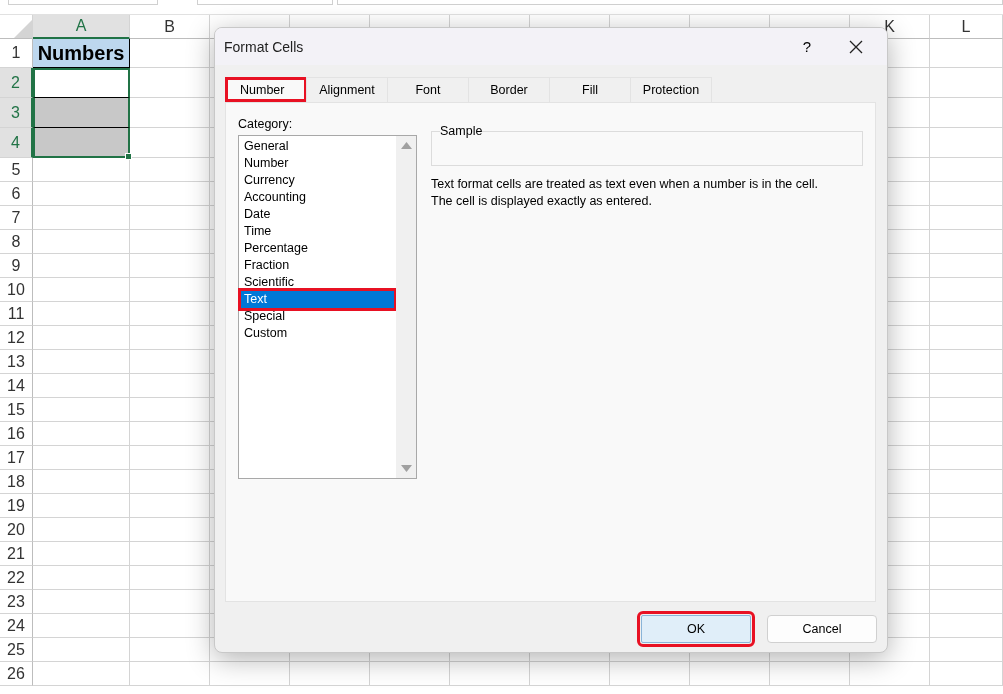 This screenshot has width=1003, height=694. Describe the element at coordinates (16, 290) in the screenshot. I see `row-header: 10` at that location.